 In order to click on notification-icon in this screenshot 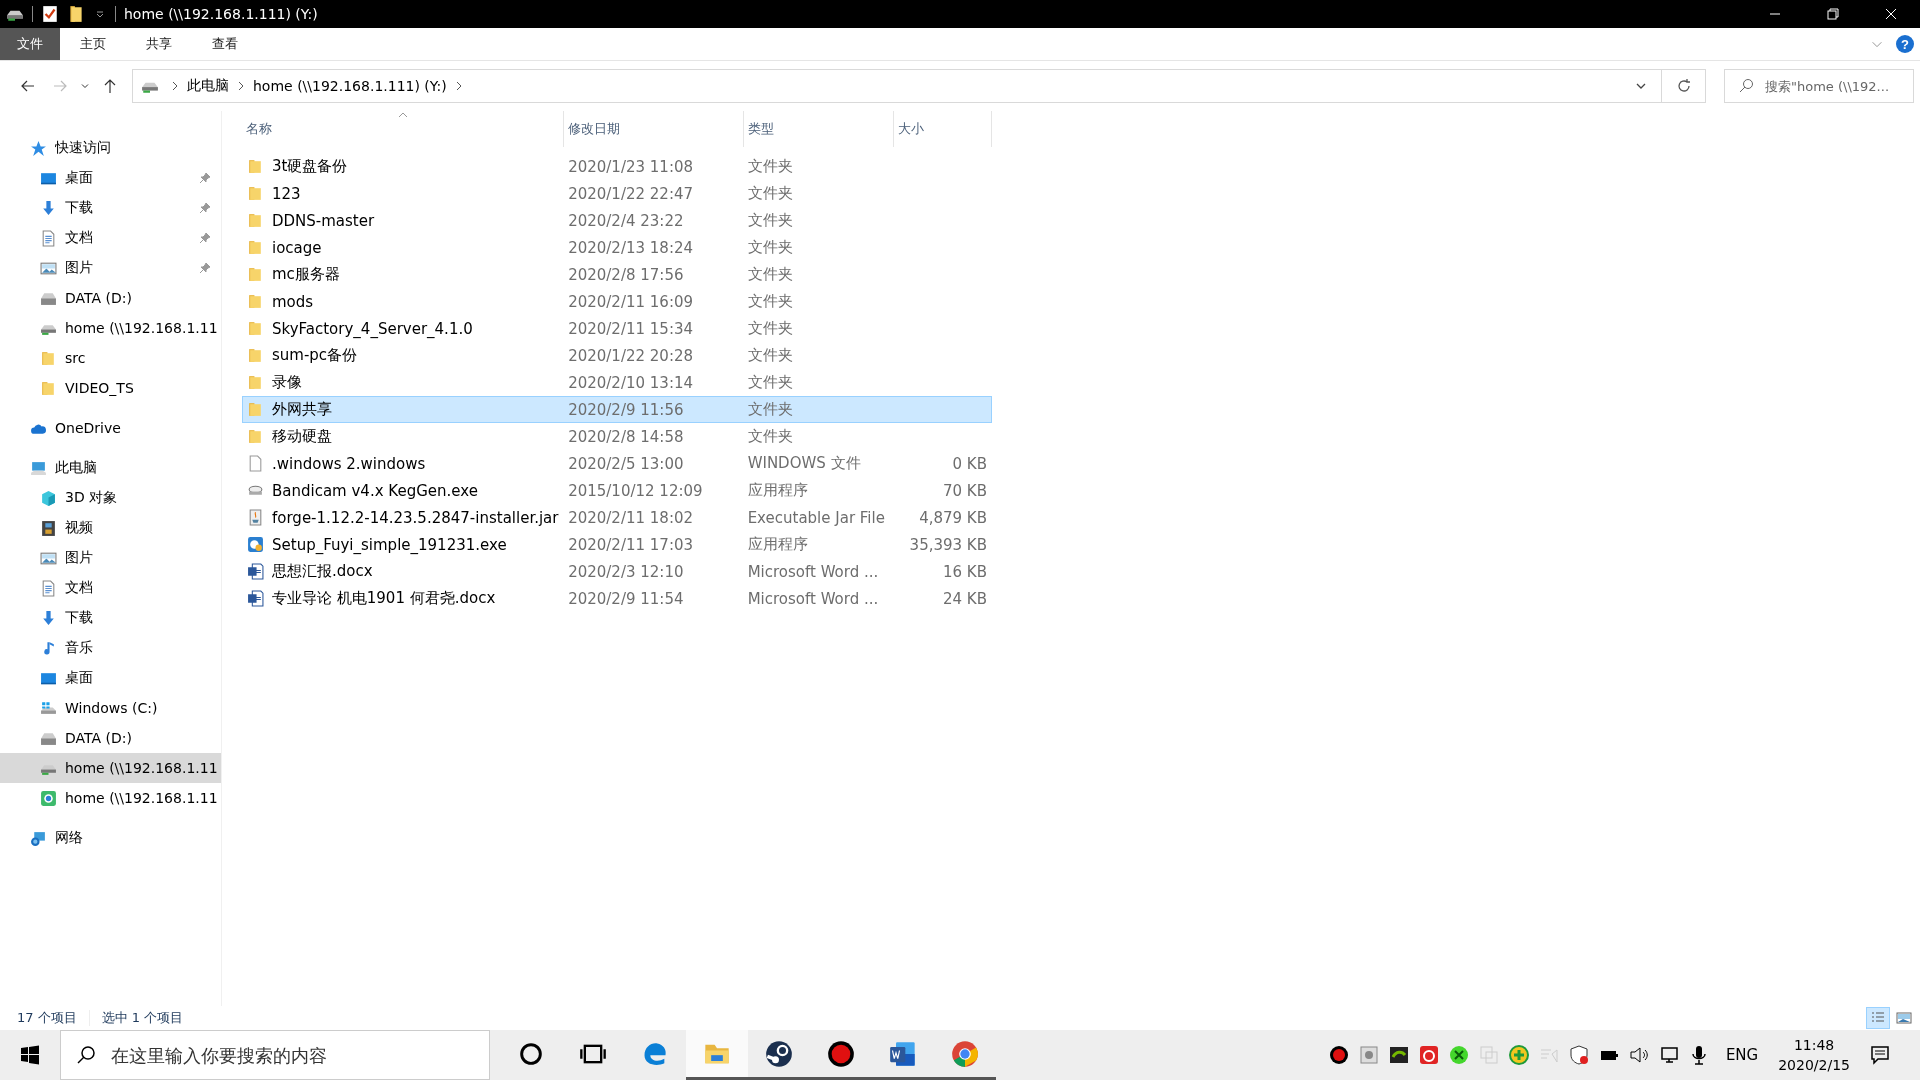, I will do `click(1880, 1055)`.